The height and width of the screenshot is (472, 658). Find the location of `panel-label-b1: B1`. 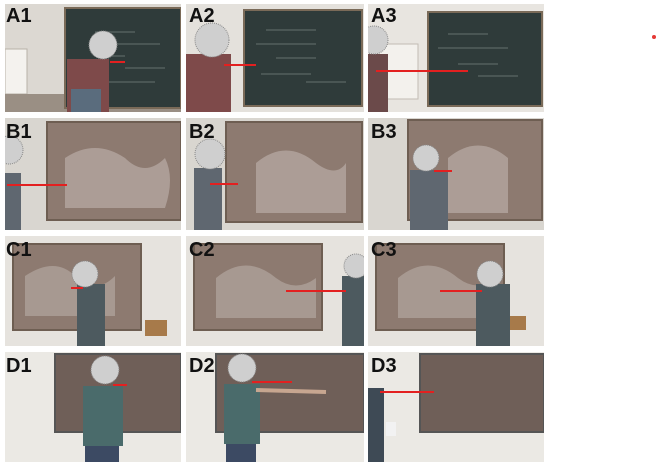

panel-label-b1: B1 is located at coordinates (19, 132).